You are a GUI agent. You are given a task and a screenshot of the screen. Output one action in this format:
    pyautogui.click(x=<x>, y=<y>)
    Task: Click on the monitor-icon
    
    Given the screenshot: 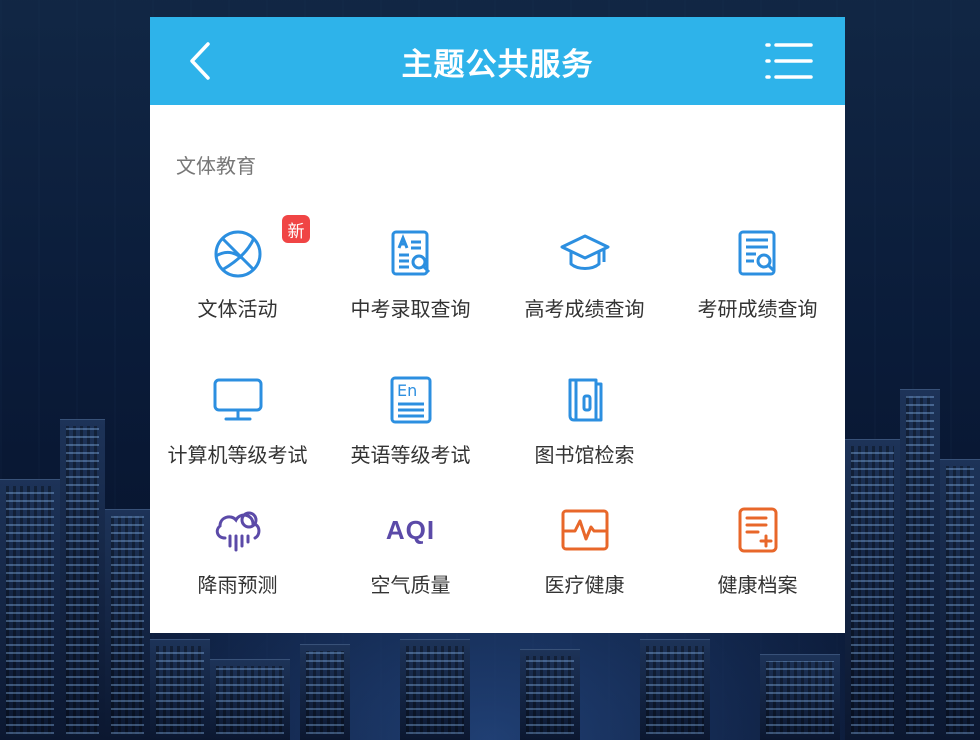 What is the action you would take?
    pyautogui.click(x=238, y=400)
    